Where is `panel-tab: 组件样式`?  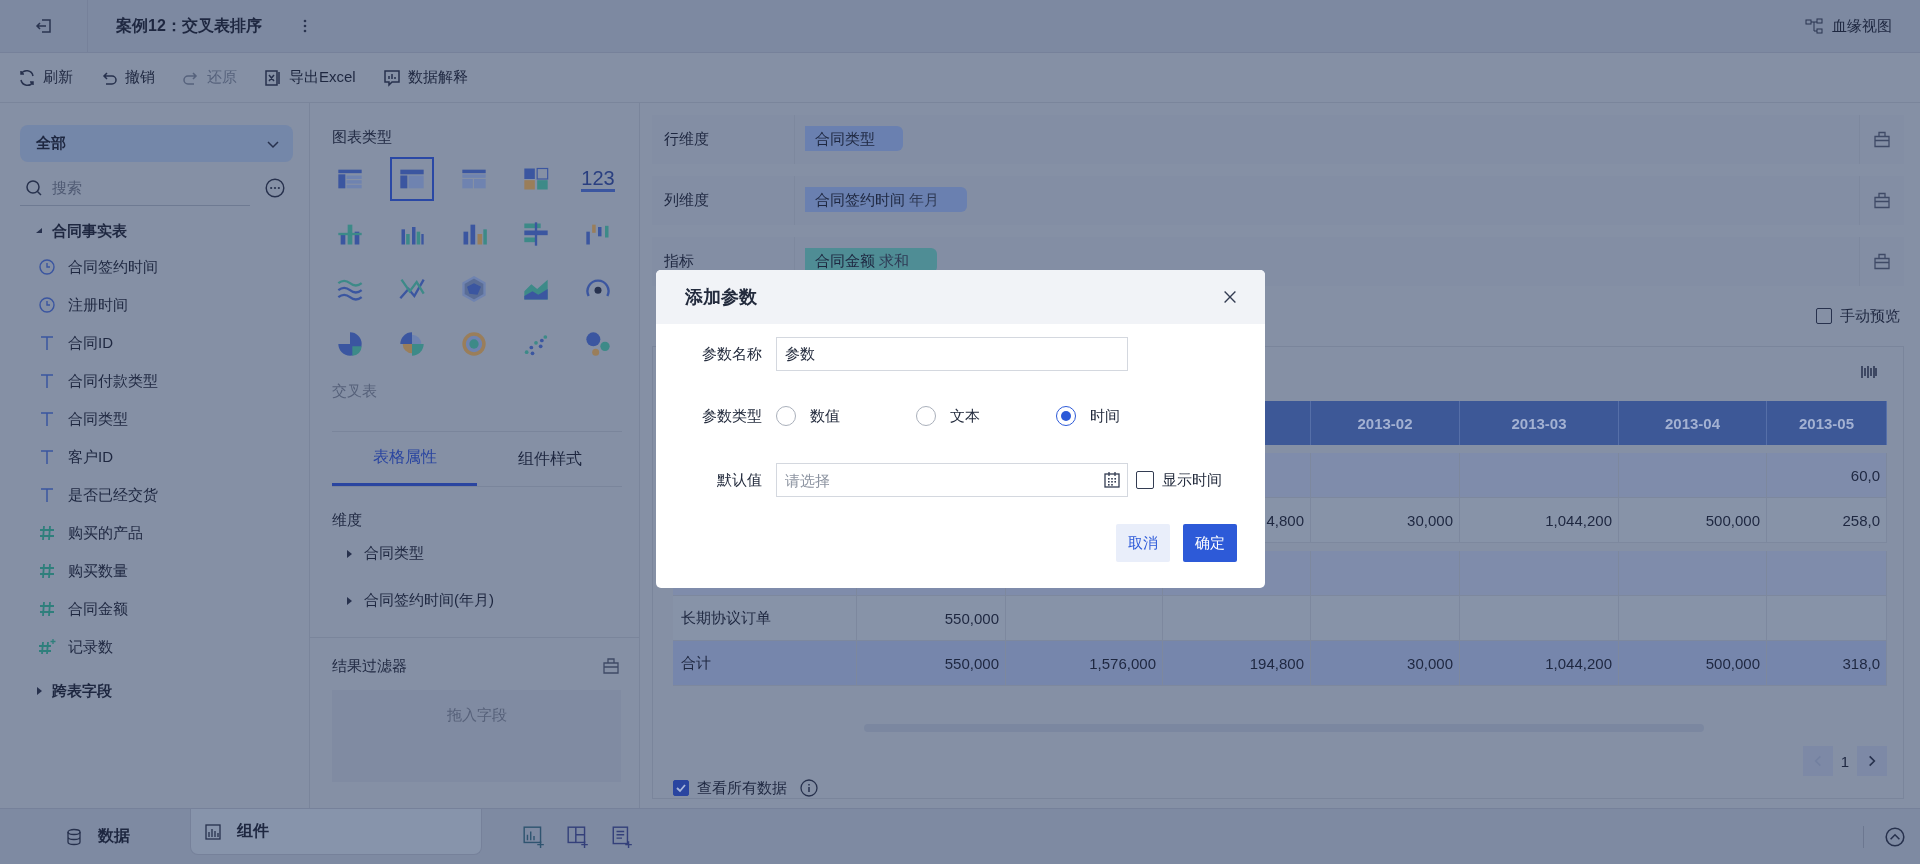 panel-tab: 组件样式 is located at coordinates (549, 459).